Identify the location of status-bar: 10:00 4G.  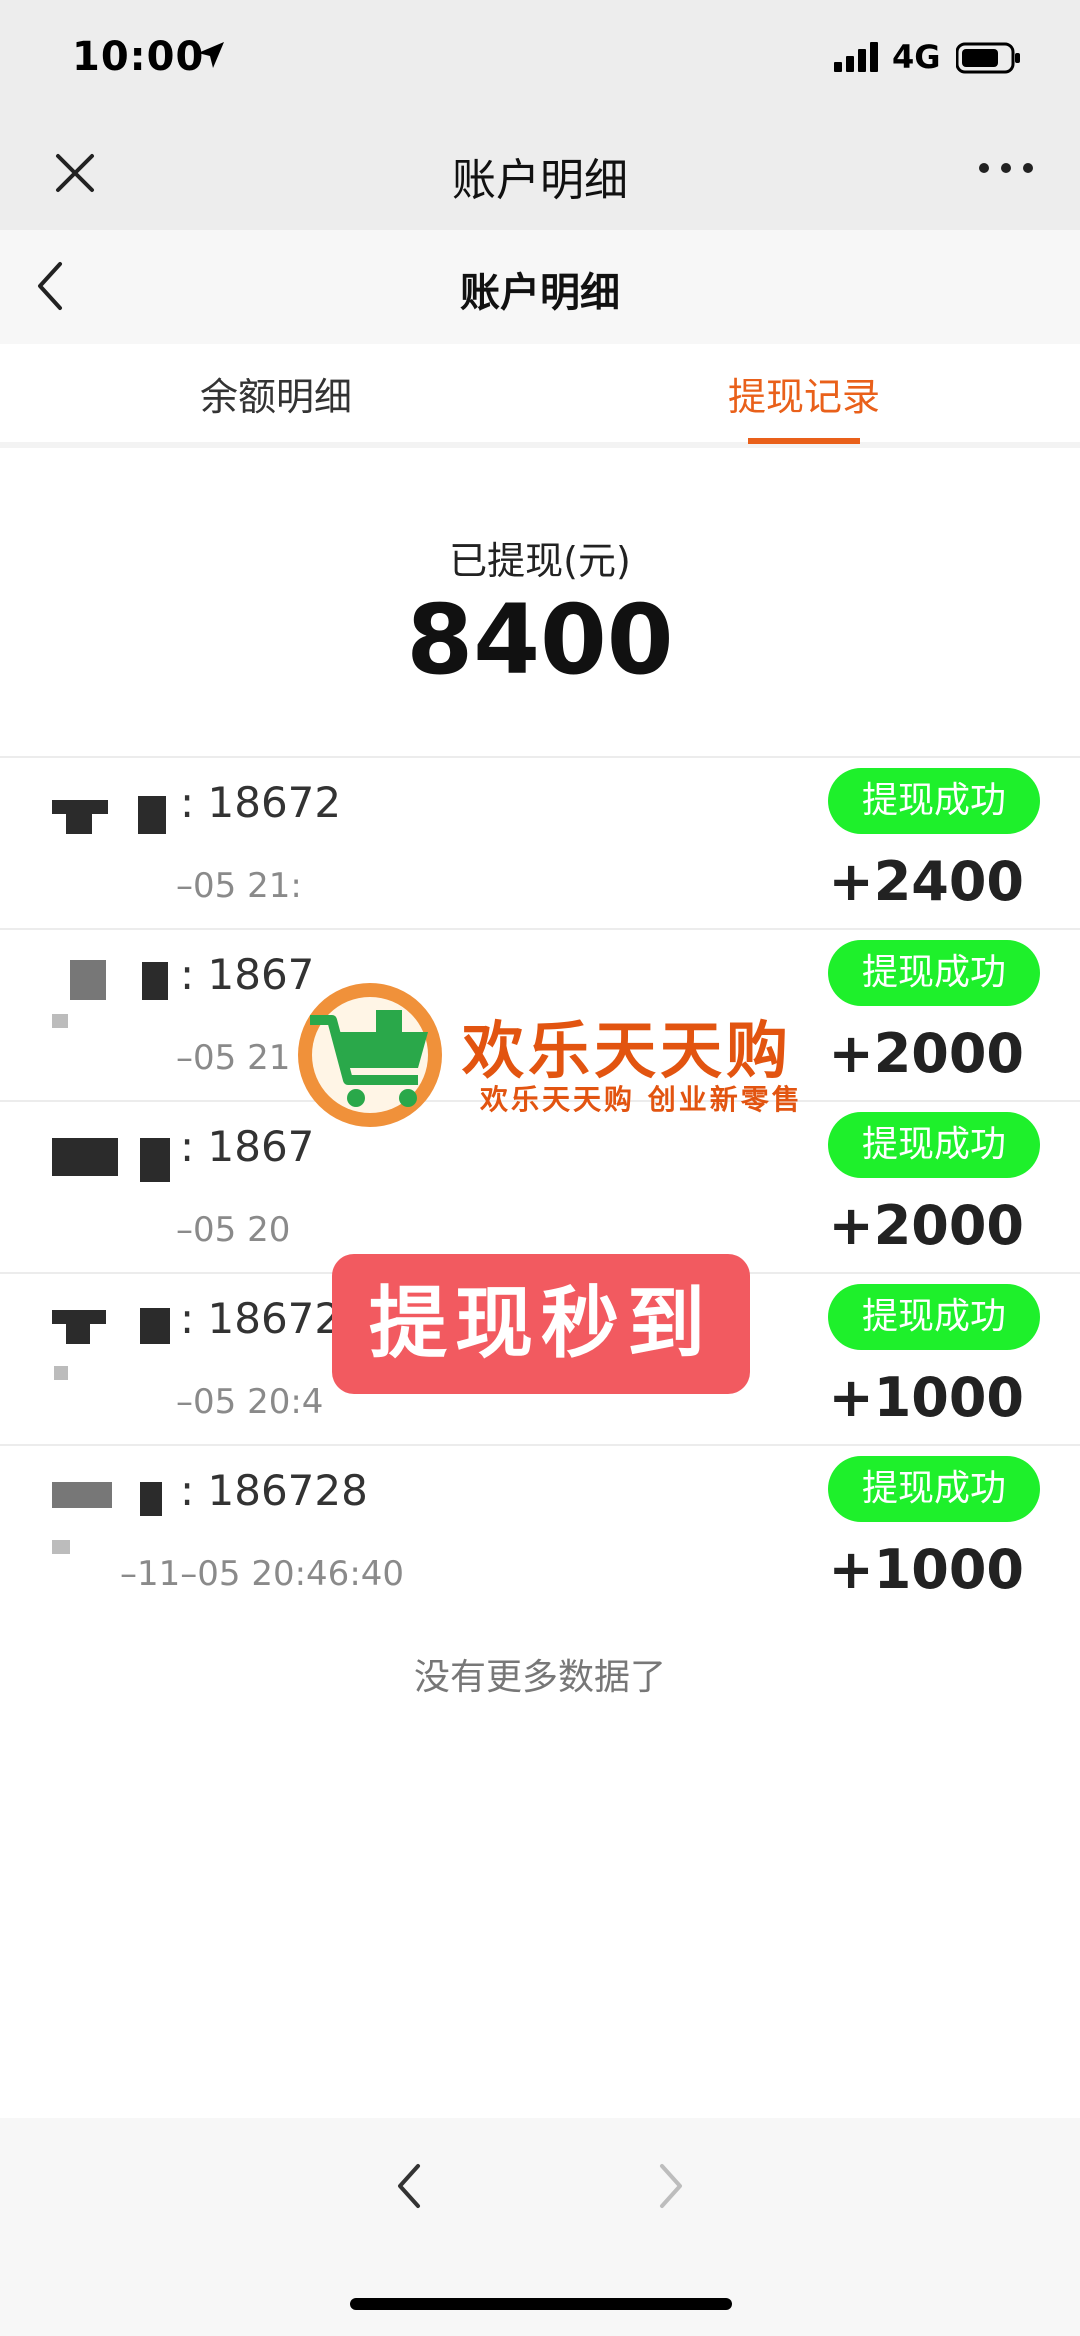
(540, 59).